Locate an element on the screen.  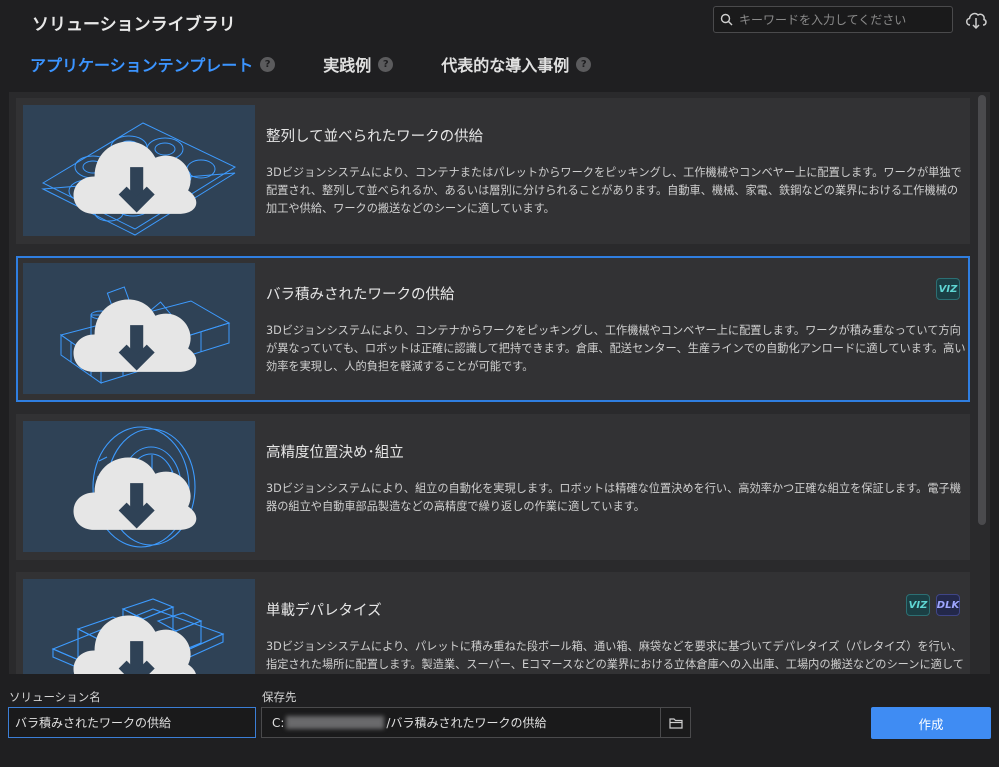
card-title: バラ積みされたワークの供給 is located at coordinates (360, 295).